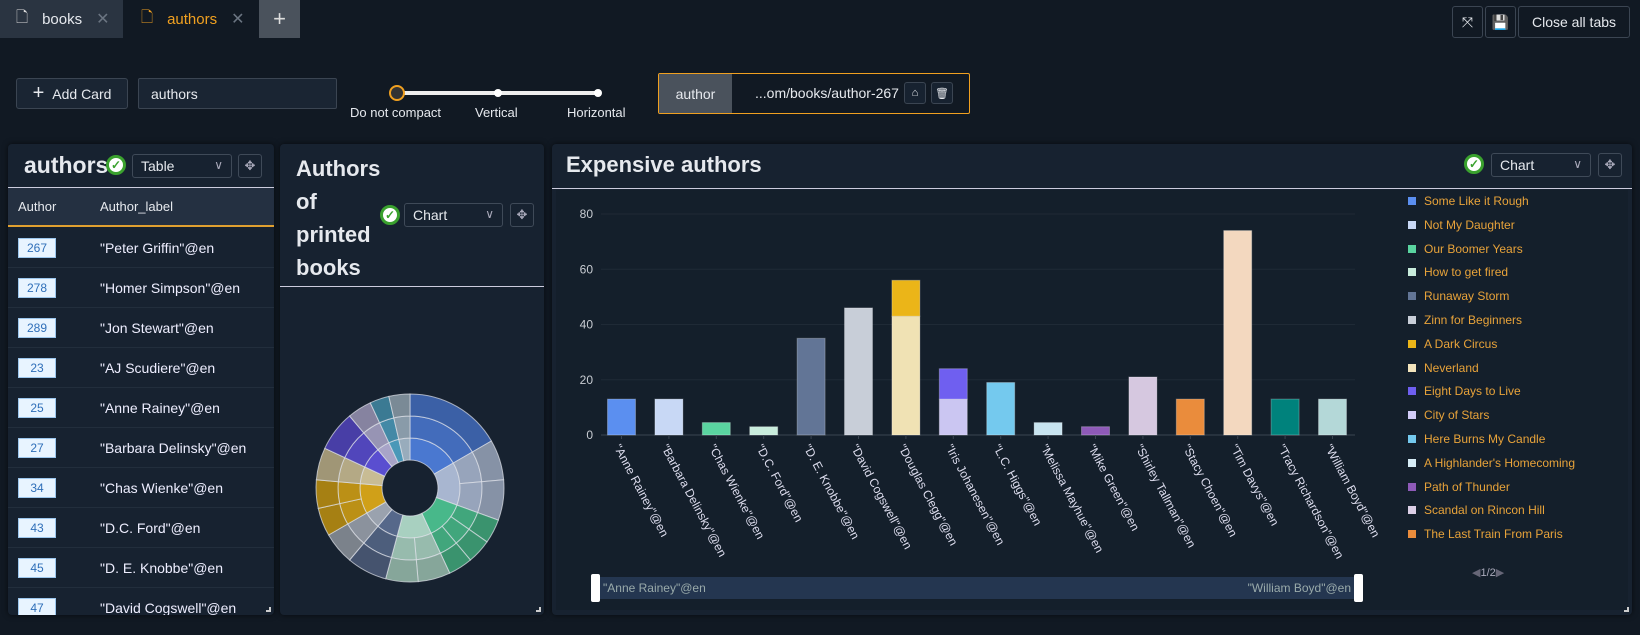 This screenshot has height=635, width=1640. What do you see at coordinates (1500, 573) in the screenshot?
I see `next-page-icon: ▶` at bounding box center [1500, 573].